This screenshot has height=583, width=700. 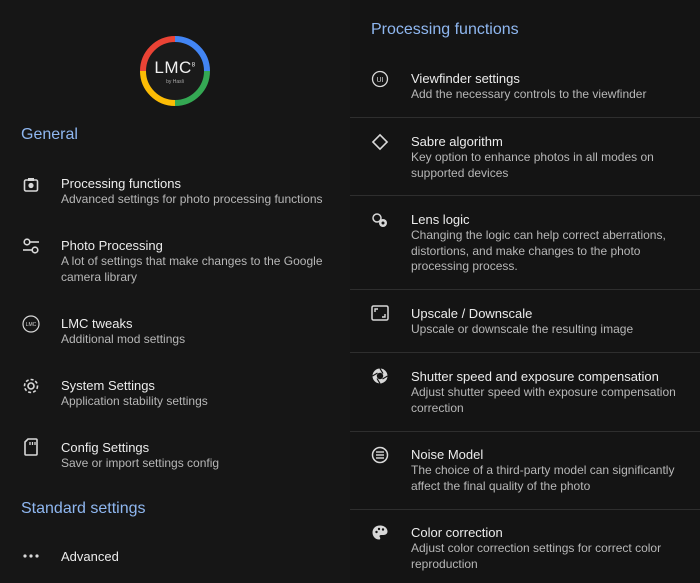 I want to click on menu-item-lmc-tweaks: LMC LMC tweaks Additional mod settings, so click(x=175, y=332).